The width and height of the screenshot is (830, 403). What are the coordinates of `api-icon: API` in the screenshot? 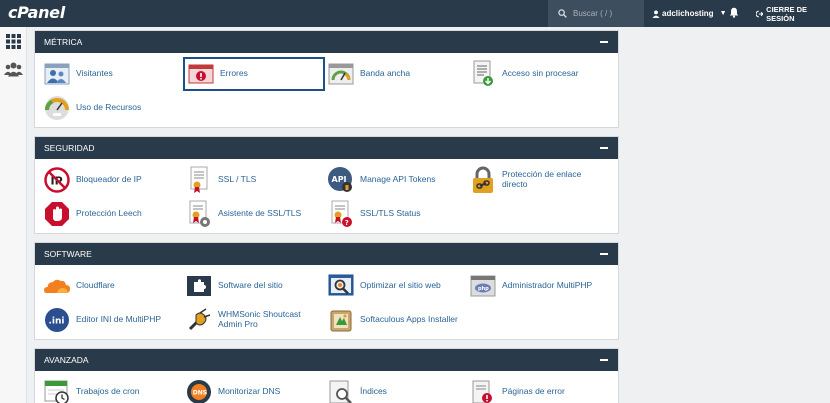 It's located at (341, 180).